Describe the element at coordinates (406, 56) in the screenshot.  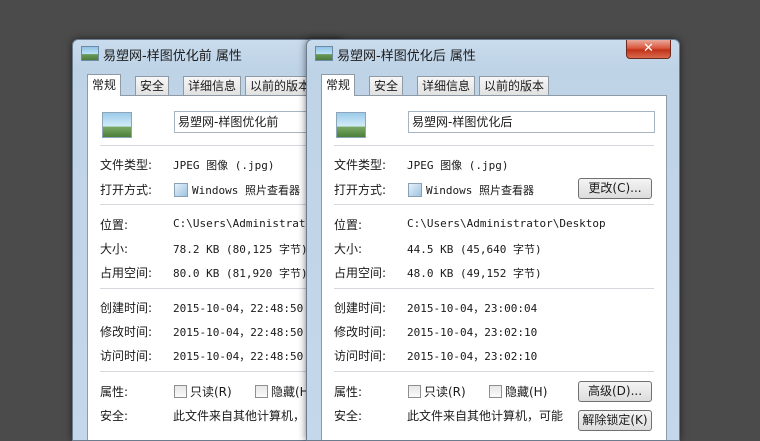
I see `window-title: 易塑网-样图优化后 属性` at that location.